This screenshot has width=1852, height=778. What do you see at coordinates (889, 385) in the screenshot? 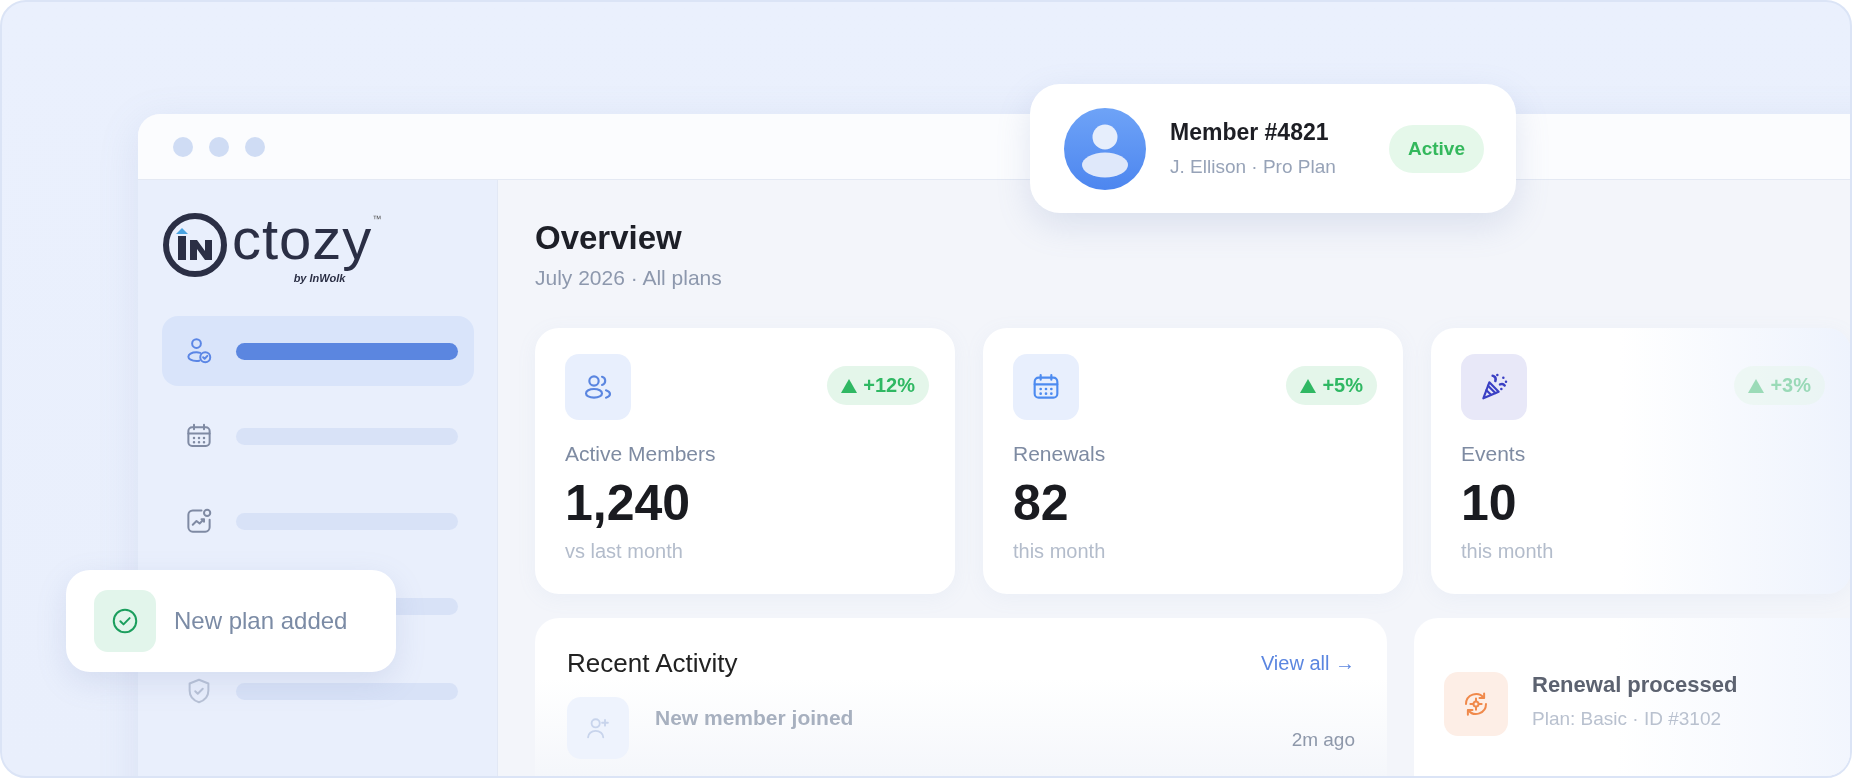
I see `change-value: +12%` at bounding box center [889, 385].